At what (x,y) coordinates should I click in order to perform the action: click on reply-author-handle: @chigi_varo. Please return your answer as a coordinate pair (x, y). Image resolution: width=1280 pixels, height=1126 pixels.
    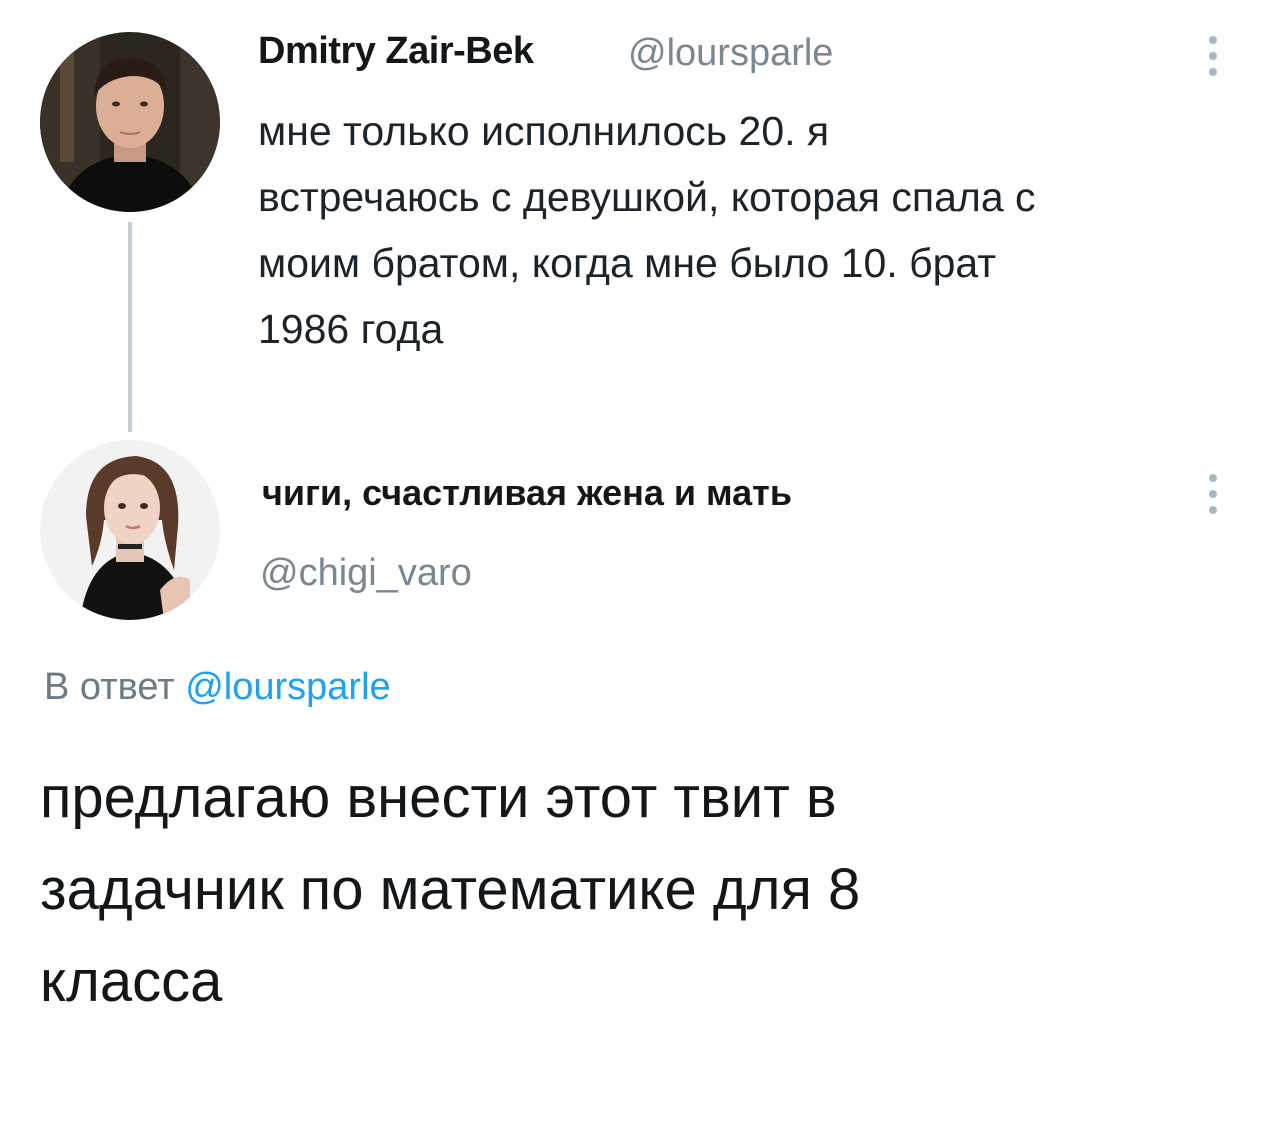
    Looking at the image, I should click on (366, 573).